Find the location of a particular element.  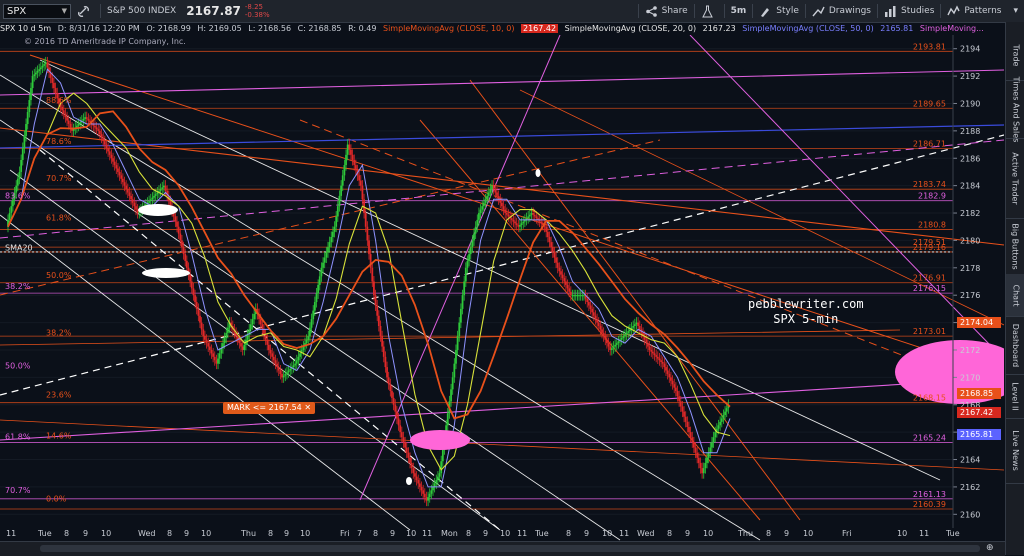

close-icon: ✕ is located at coordinates (307, 407).